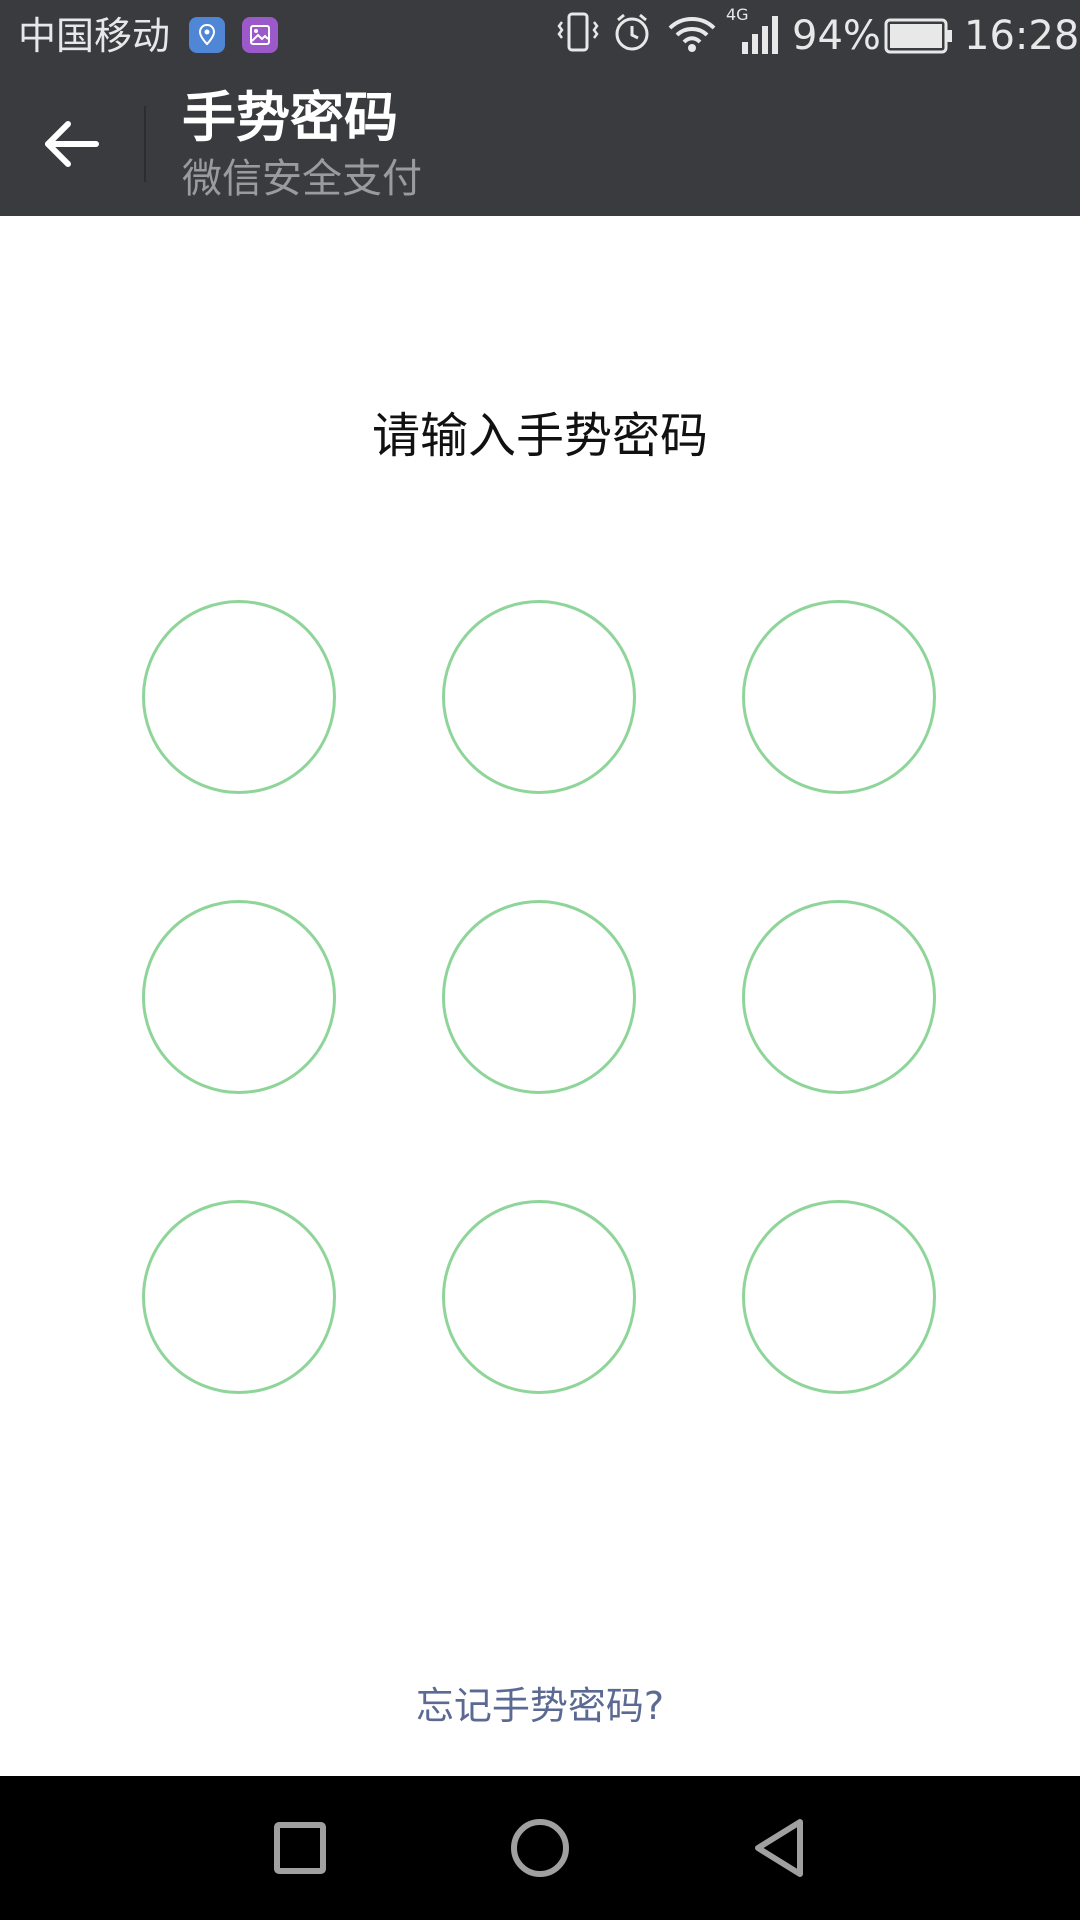 This screenshot has height=1920, width=1080. I want to click on forgot-gesture-link: 忘记手势密码?, so click(540, 1706).